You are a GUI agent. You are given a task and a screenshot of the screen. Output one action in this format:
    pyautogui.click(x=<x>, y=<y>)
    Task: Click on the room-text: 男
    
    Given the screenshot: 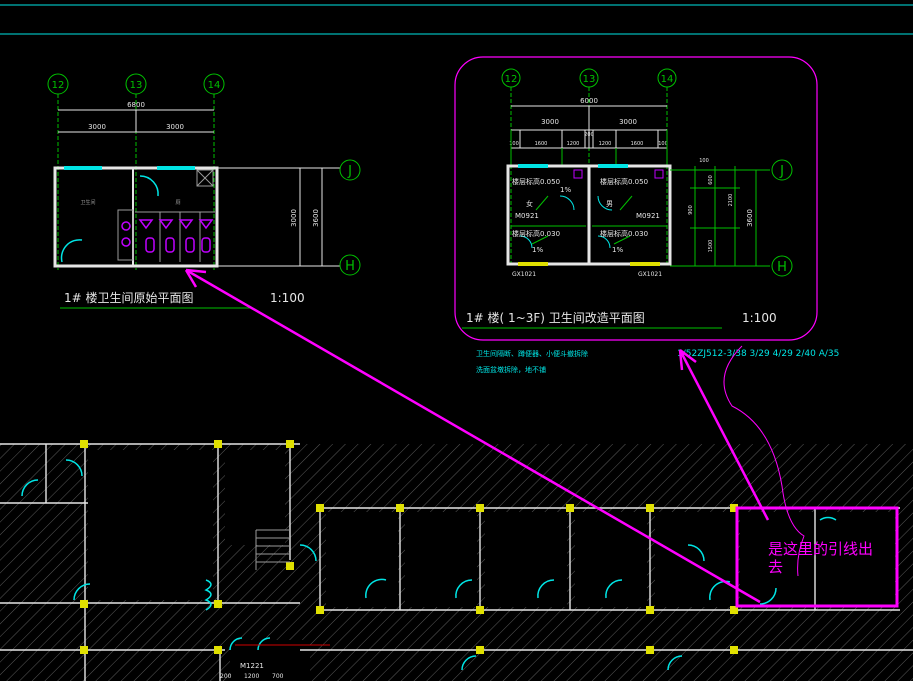 What is the action you would take?
    pyautogui.click(x=609, y=204)
    